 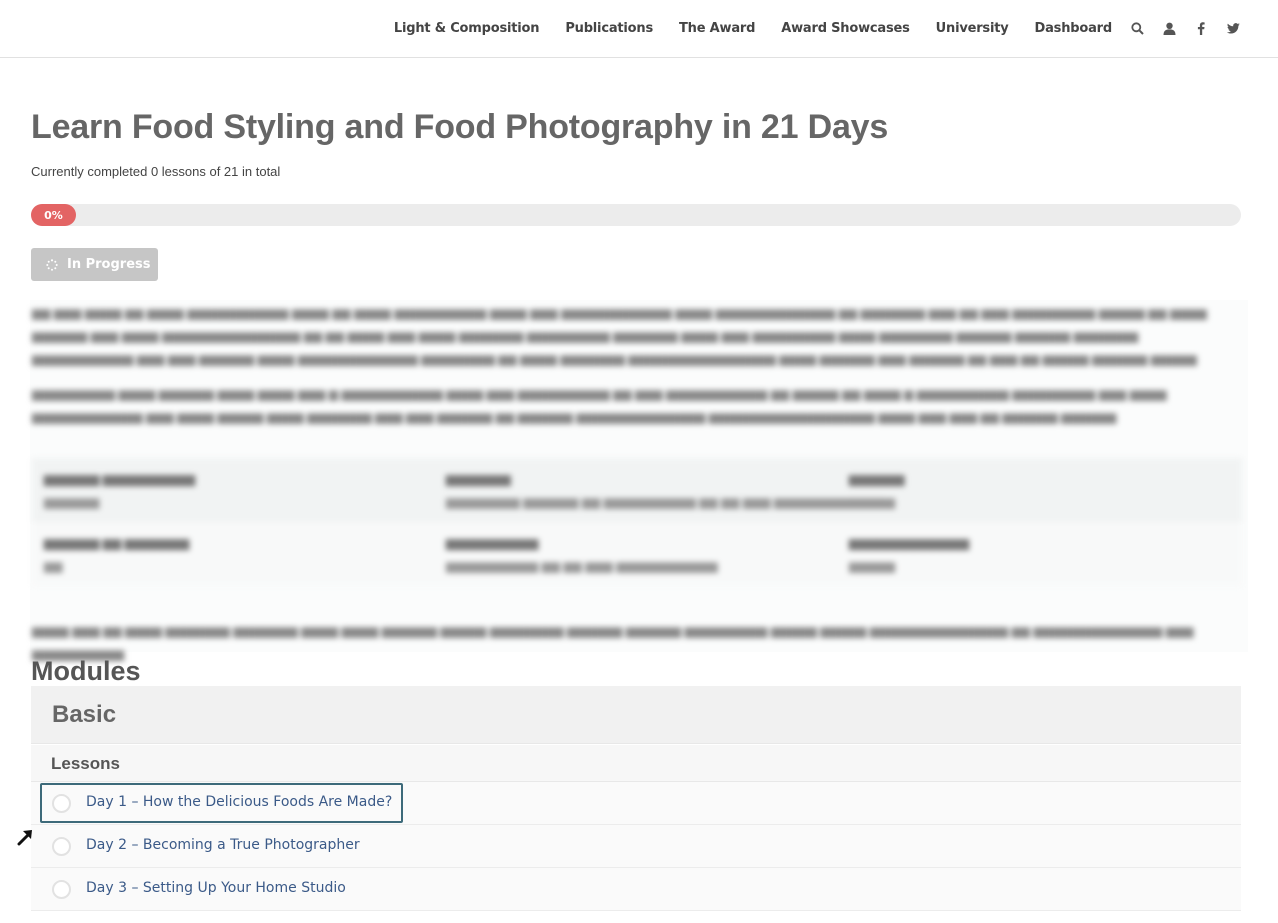 I want to click on nav-the-award: The Award, so click(x=717, y=28).